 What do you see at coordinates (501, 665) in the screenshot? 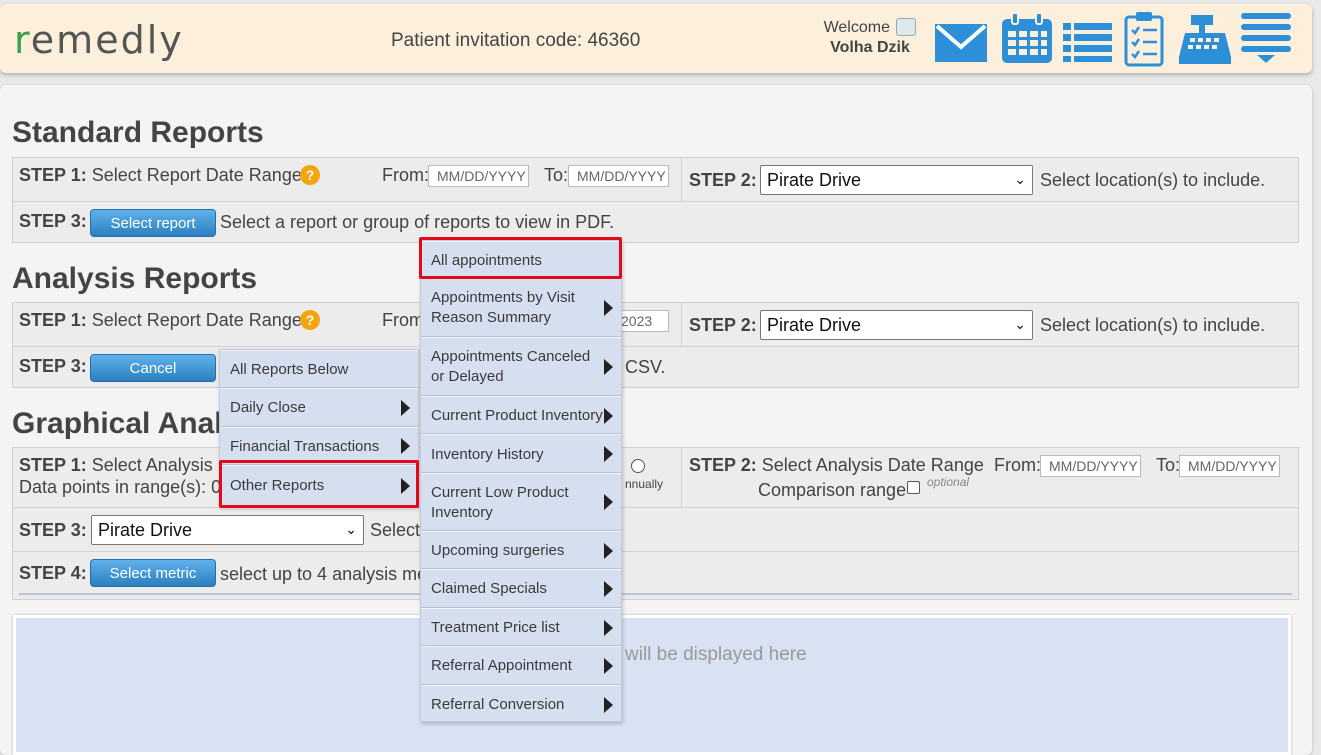
I see `menu-item-label: Referral Appointment` at bounding box center [501, 665].